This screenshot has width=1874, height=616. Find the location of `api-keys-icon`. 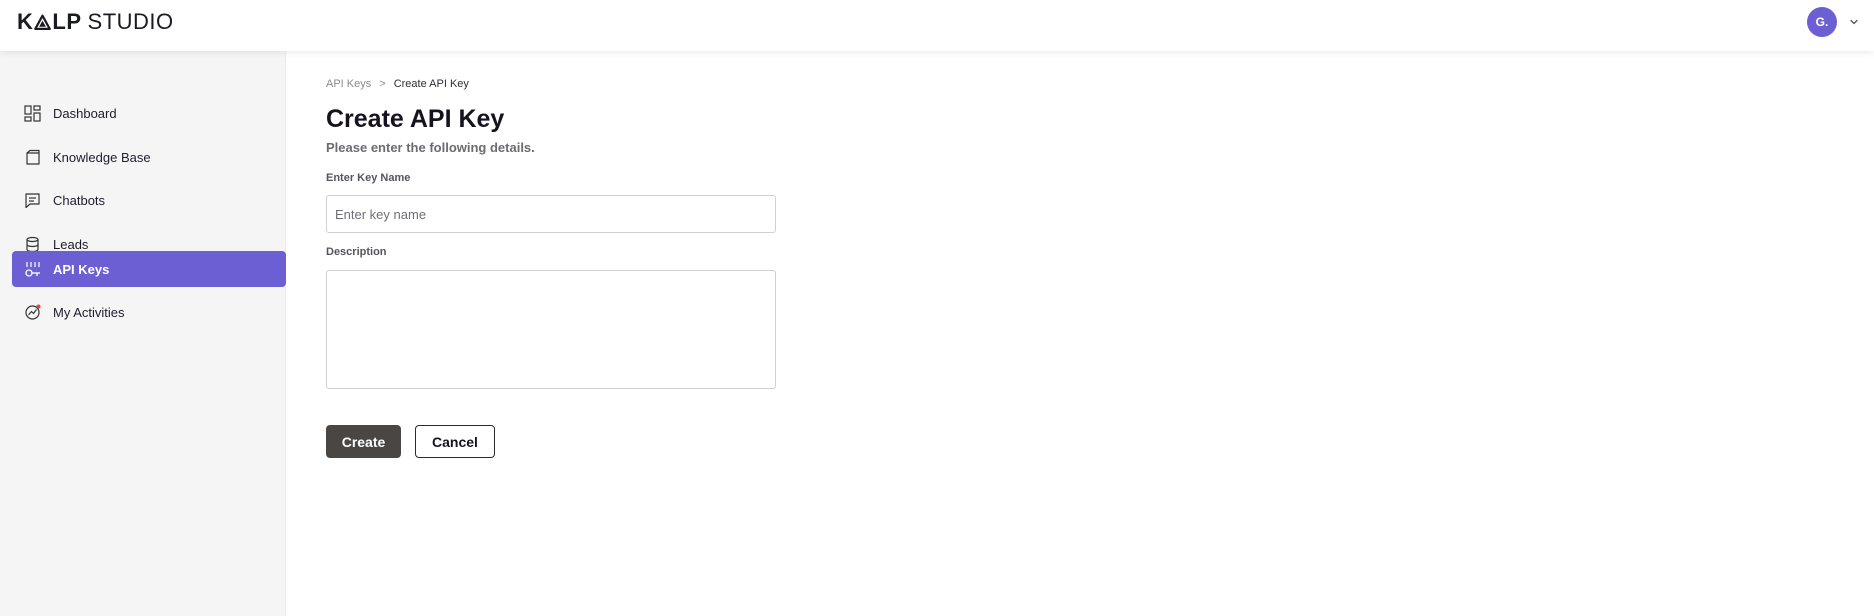

api-keys-icon is located at coordinates (32, 269).